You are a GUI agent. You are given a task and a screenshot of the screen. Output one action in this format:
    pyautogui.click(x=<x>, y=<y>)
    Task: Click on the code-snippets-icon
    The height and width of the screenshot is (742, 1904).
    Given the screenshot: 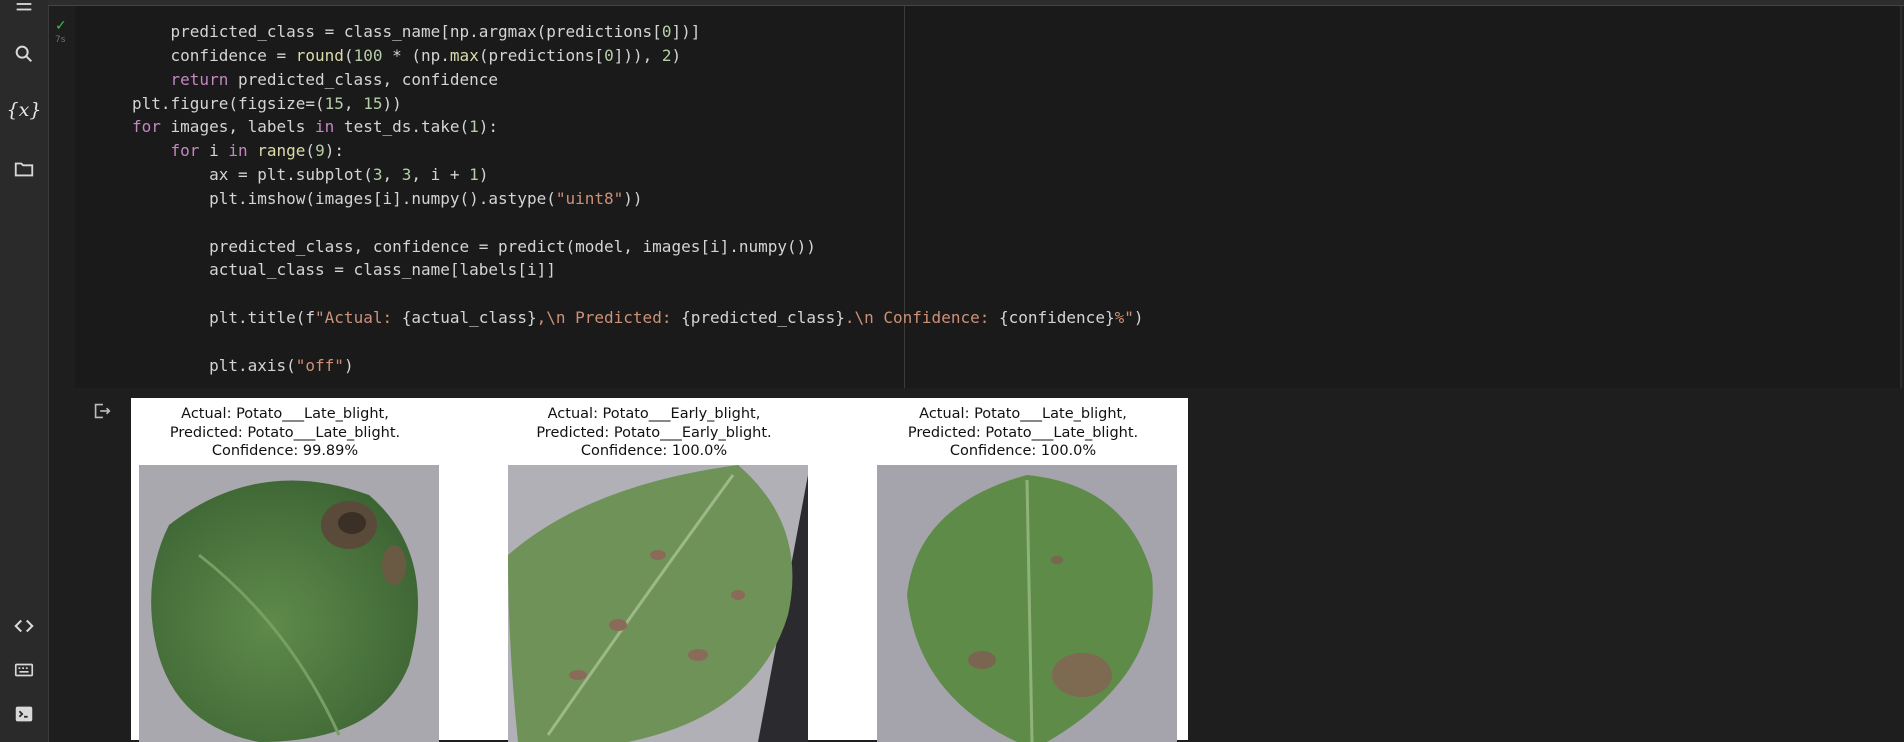 What is the action you would take?
    pyautogui.click(x=24, y=626)
    